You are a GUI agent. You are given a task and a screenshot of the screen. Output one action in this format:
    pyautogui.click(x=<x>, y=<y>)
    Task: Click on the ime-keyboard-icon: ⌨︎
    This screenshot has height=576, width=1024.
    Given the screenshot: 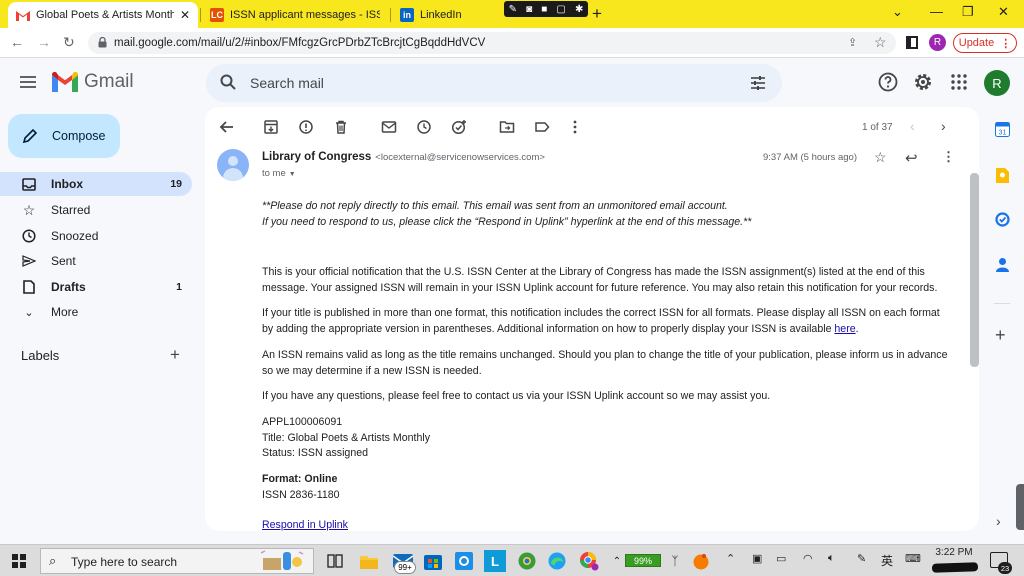 What is the action you would take?
    pyautogui.click(x=913, y=558)
    